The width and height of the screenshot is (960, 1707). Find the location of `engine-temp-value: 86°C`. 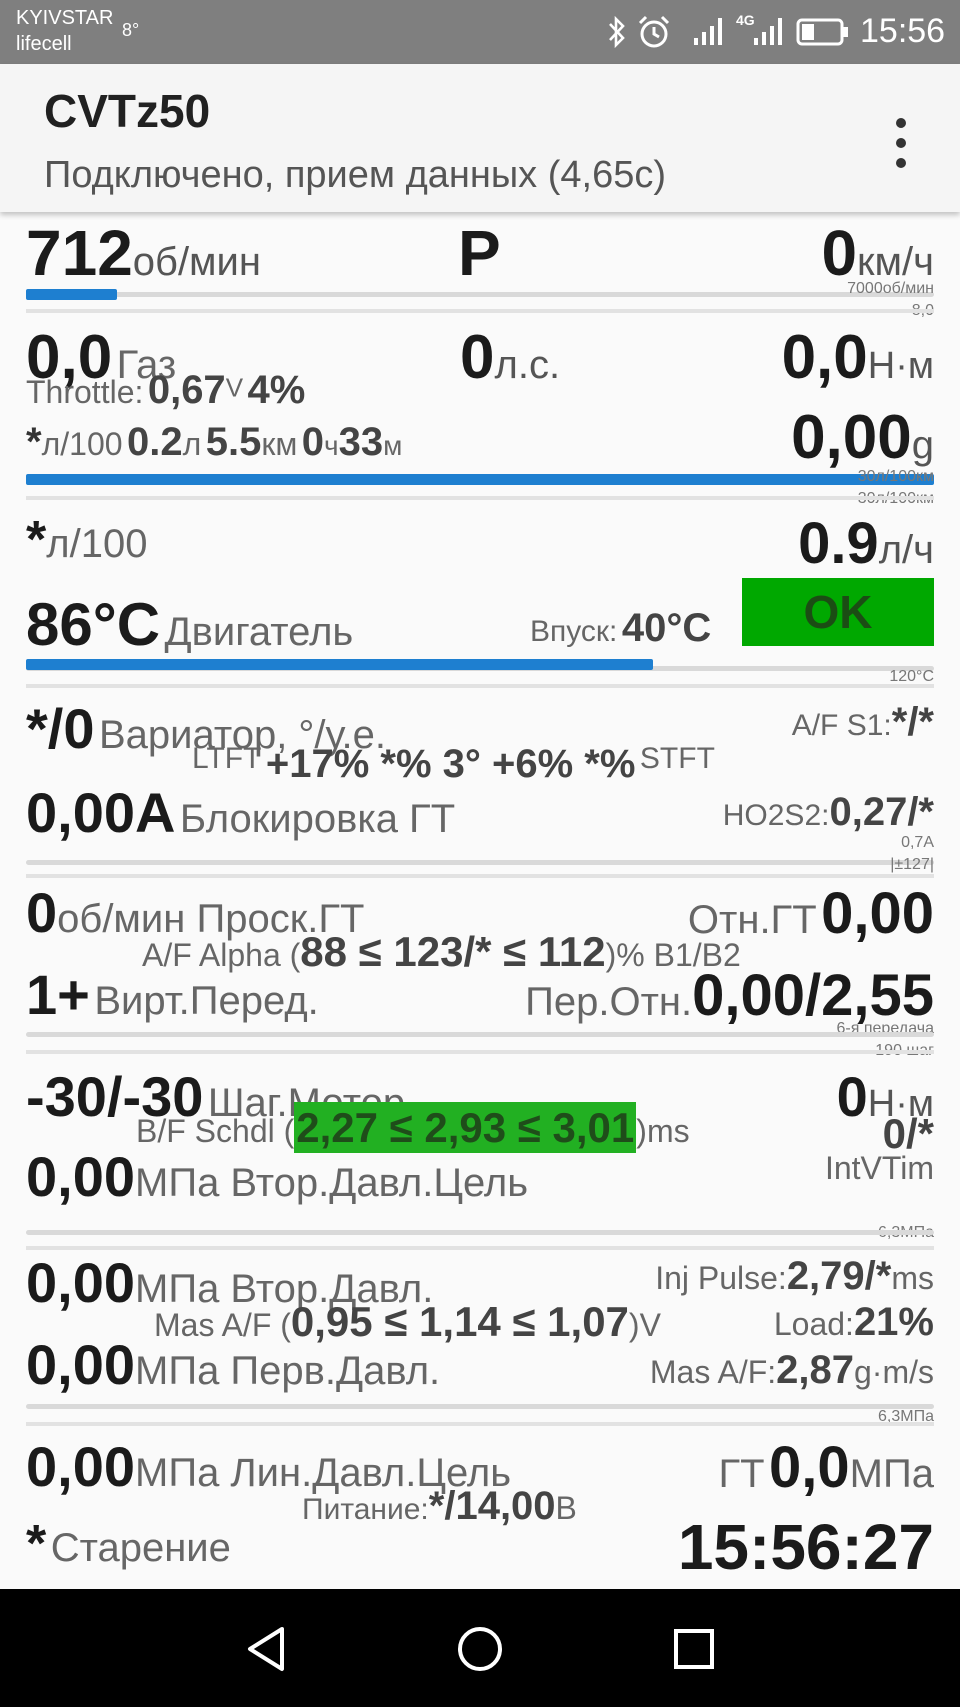

engine-temp-value: 86°C is located at coordinates (93, 624).